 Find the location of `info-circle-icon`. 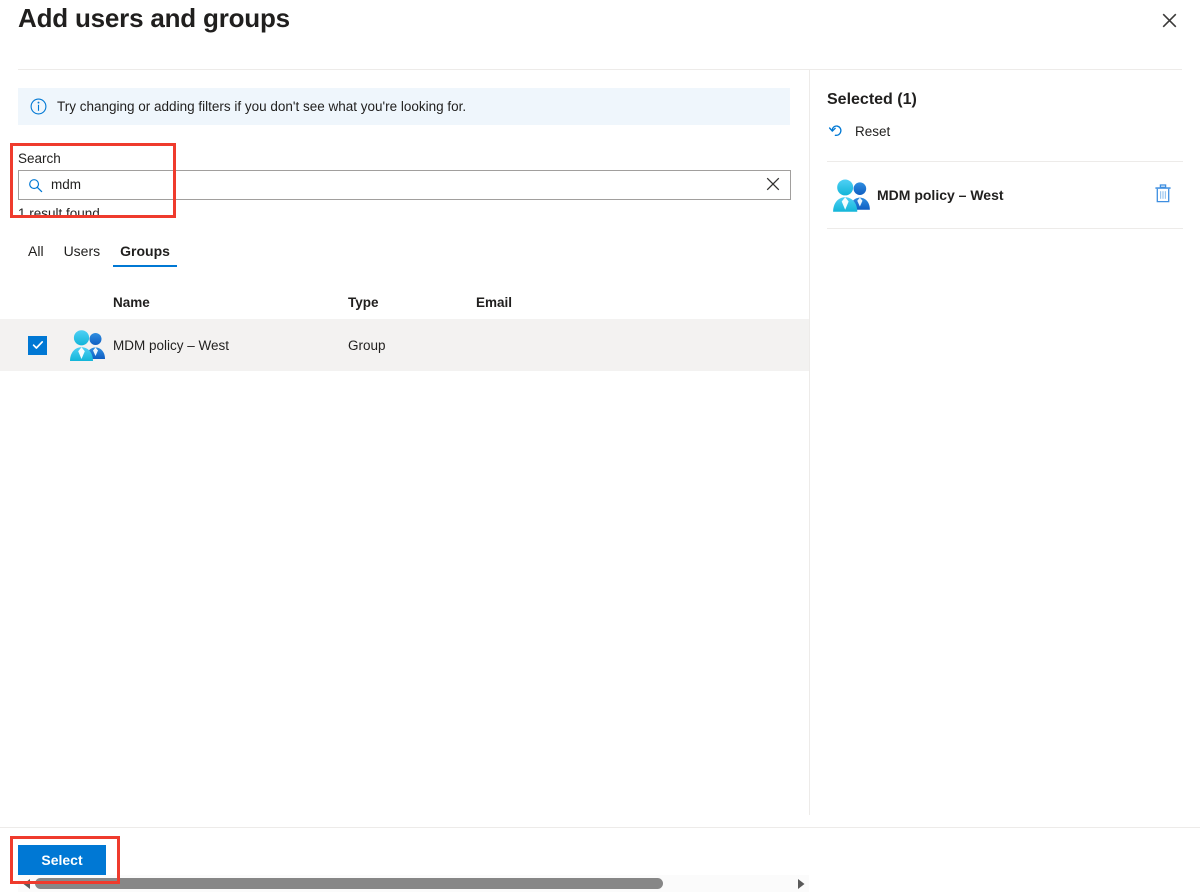

info-circle-icon is located at coordinates (38, 106).